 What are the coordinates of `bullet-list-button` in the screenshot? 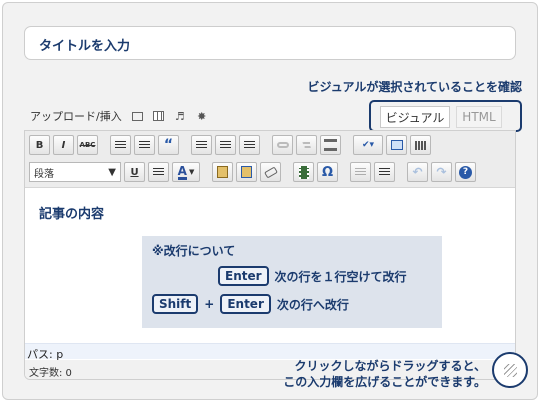 It's located at (120, 145).